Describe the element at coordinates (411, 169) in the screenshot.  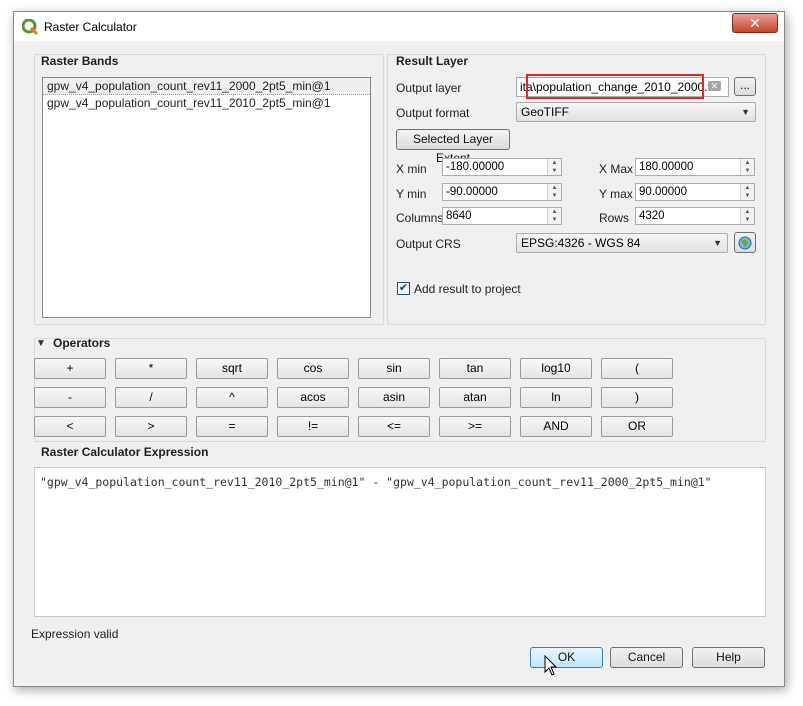
I see `xmin-label: X min` at that location.